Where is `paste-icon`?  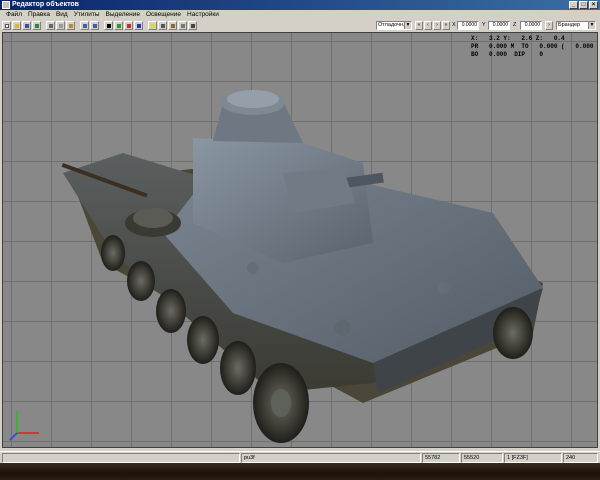 paste-icon is located at coordinates (70, 25).